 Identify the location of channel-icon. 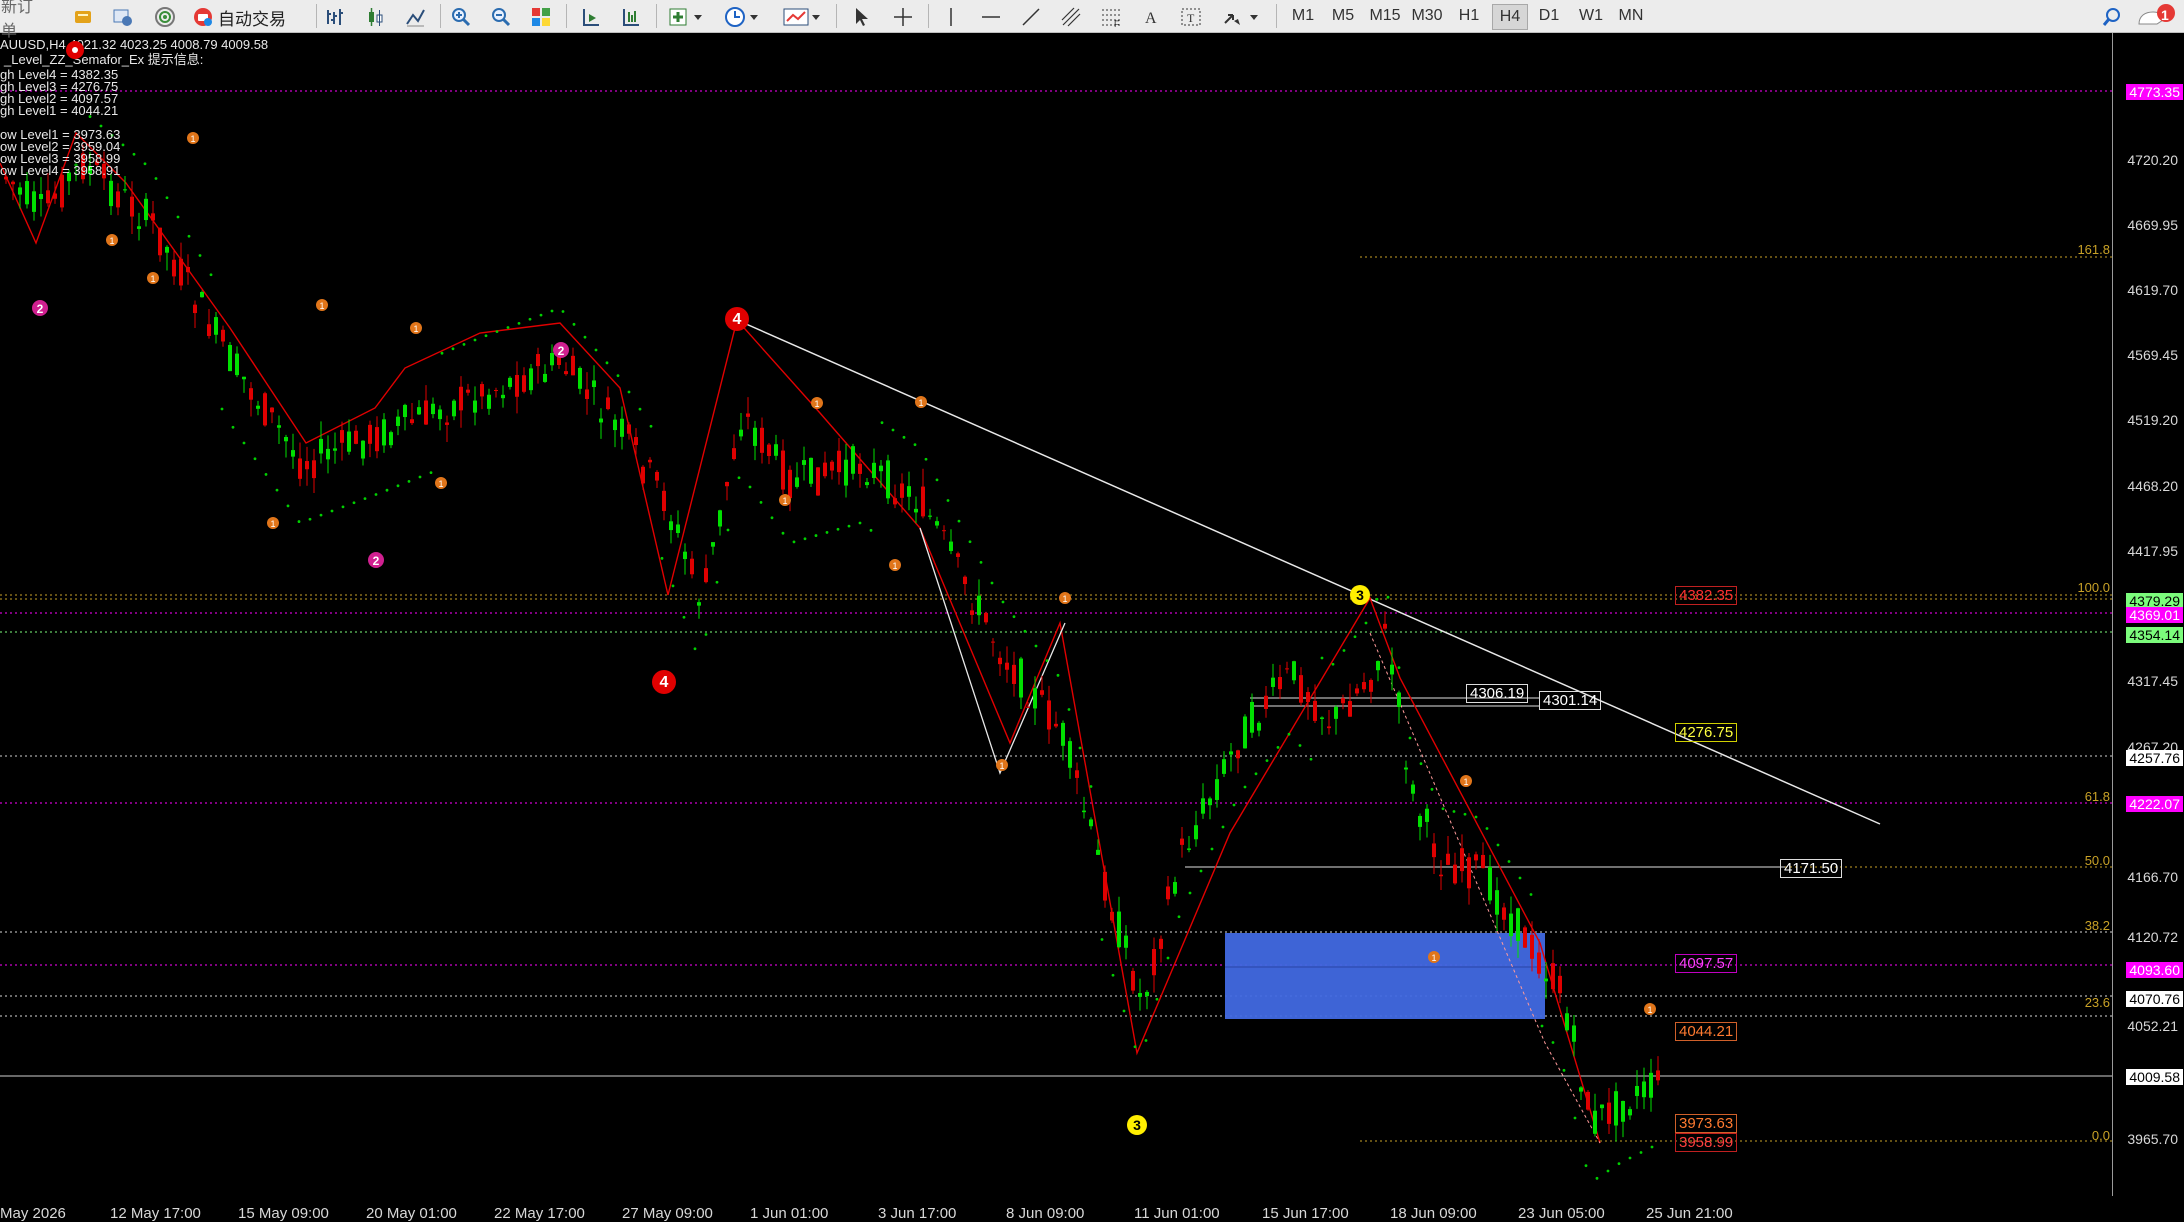
(1071, 17).